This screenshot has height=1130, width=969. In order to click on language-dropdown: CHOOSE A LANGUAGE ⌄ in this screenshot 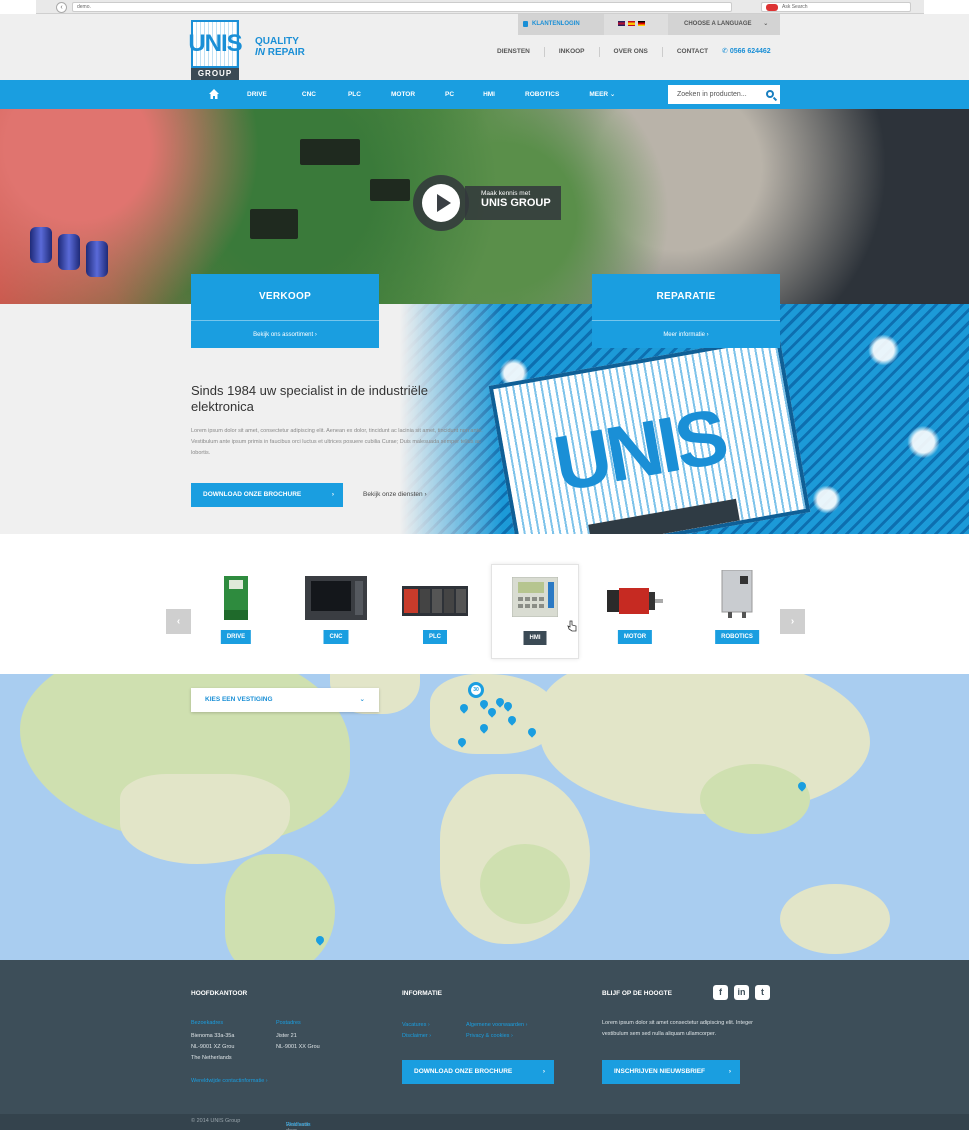, I will do `click(724, 24)`.